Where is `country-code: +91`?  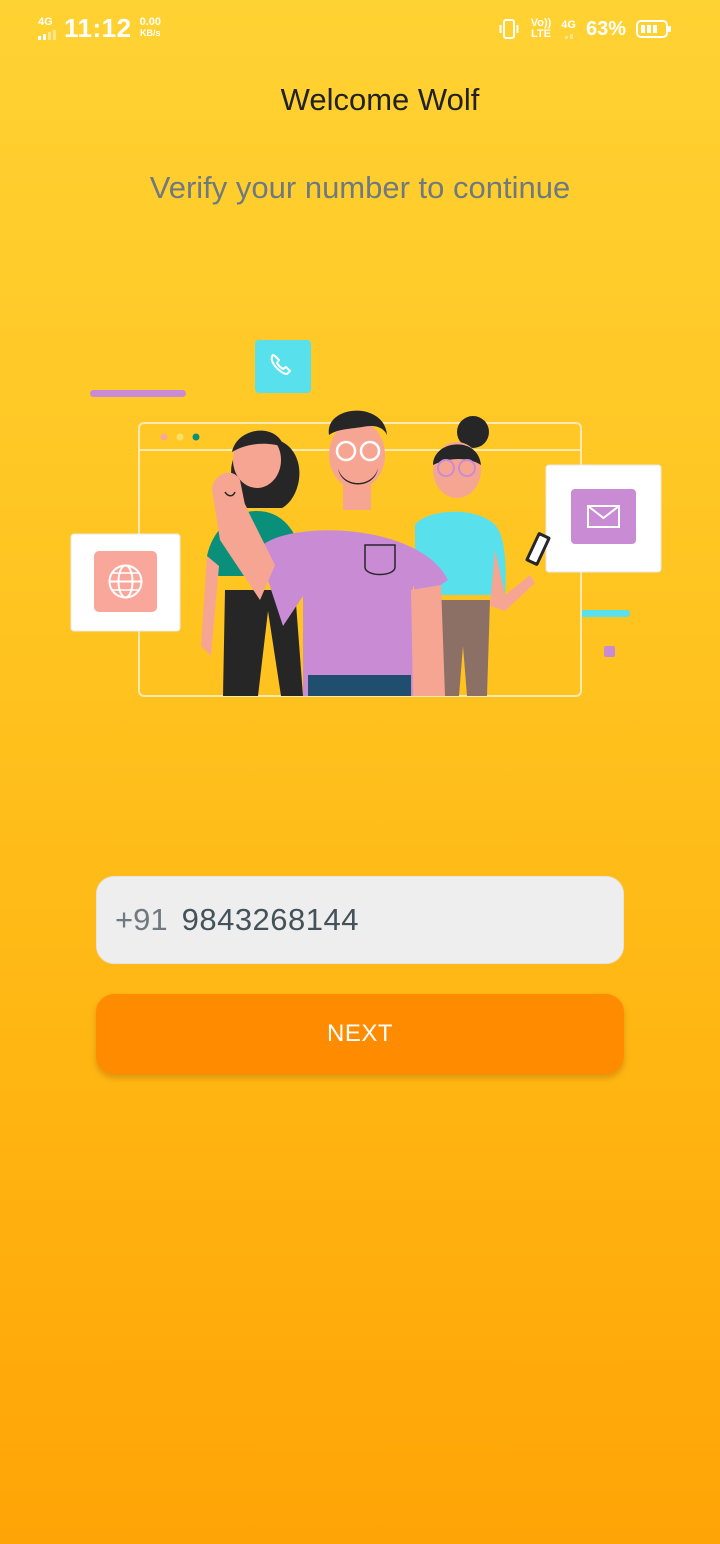
country-code: +91 is located at coordinates (141, 920).